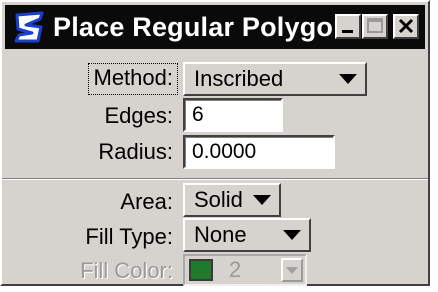 This screenshot has height=292, width=438. I want to click on method-value: Inscribed, so click(239, 78).